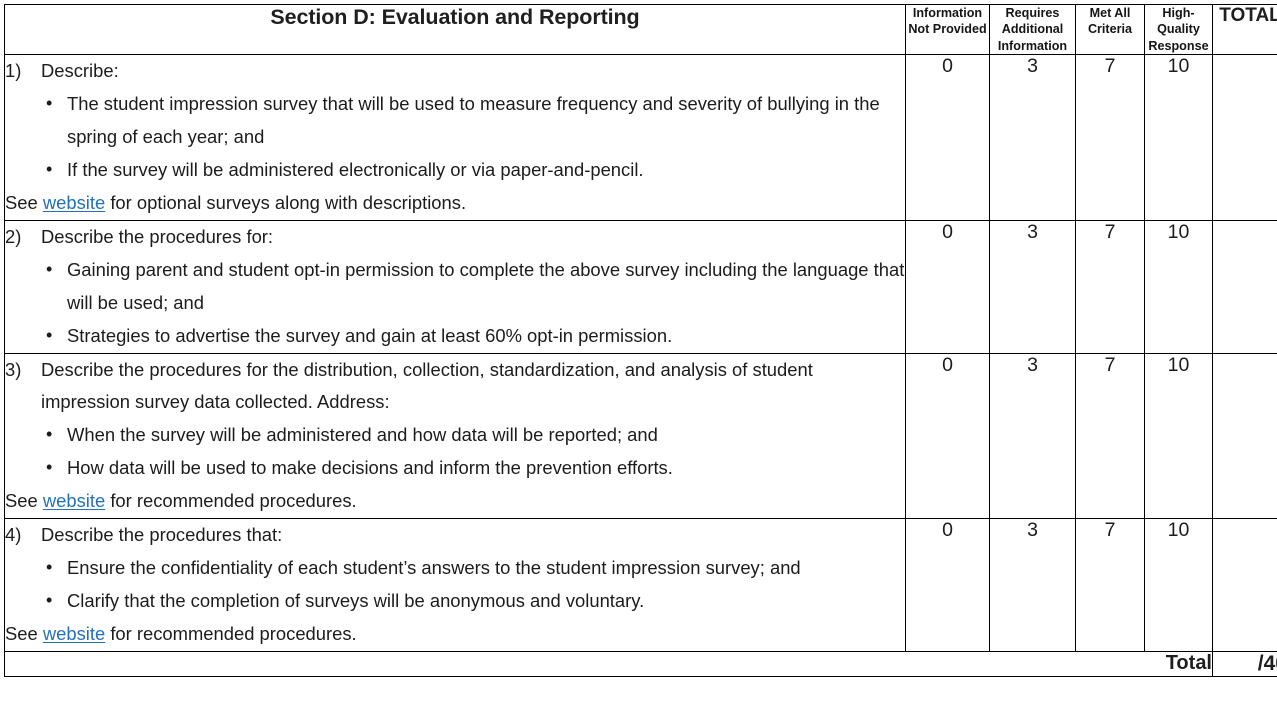 This screenshot has width=1277, height=722. Describe the element at coordinates (947, 29) in the screenshot. I see `column-header-information-not-provided: Information Not Provided` at that location.